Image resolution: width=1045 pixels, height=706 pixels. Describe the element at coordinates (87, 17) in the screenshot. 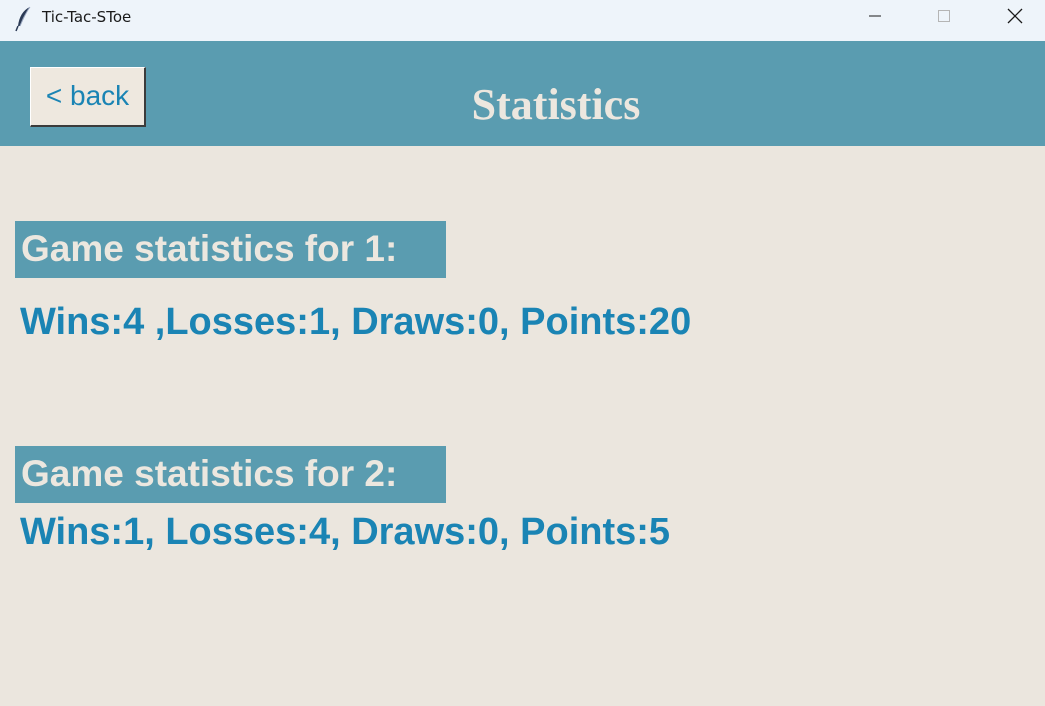

I see `window-title: Tic-Tac-SToe` at that location.